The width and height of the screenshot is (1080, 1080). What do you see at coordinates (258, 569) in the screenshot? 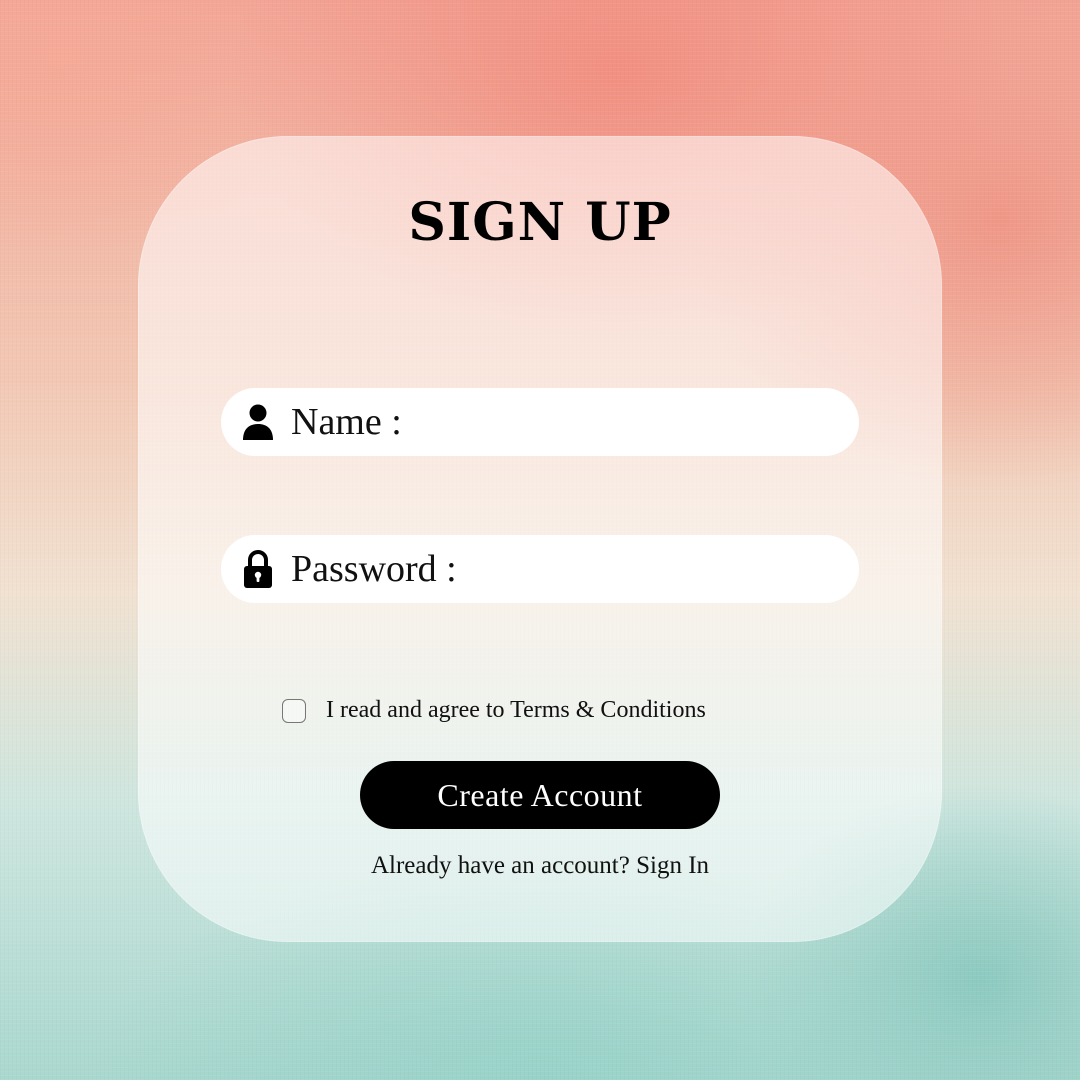
I see `lock-icon` at bounding box center [258, 569].